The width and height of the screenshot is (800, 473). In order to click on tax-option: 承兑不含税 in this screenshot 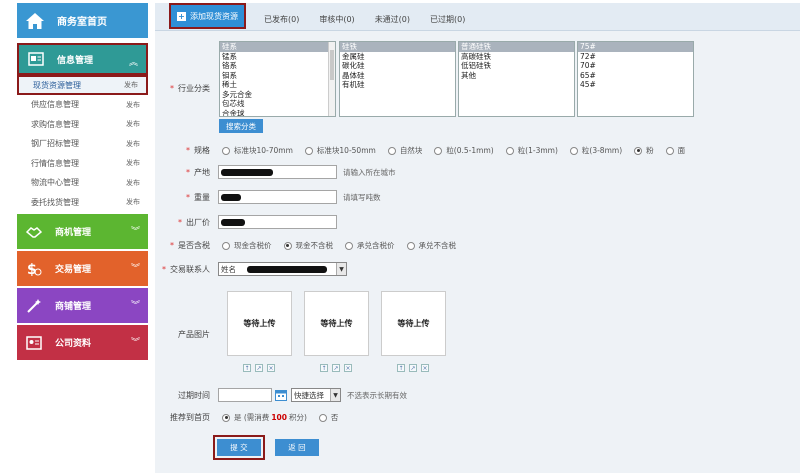, I will do `click(431, 245)`.